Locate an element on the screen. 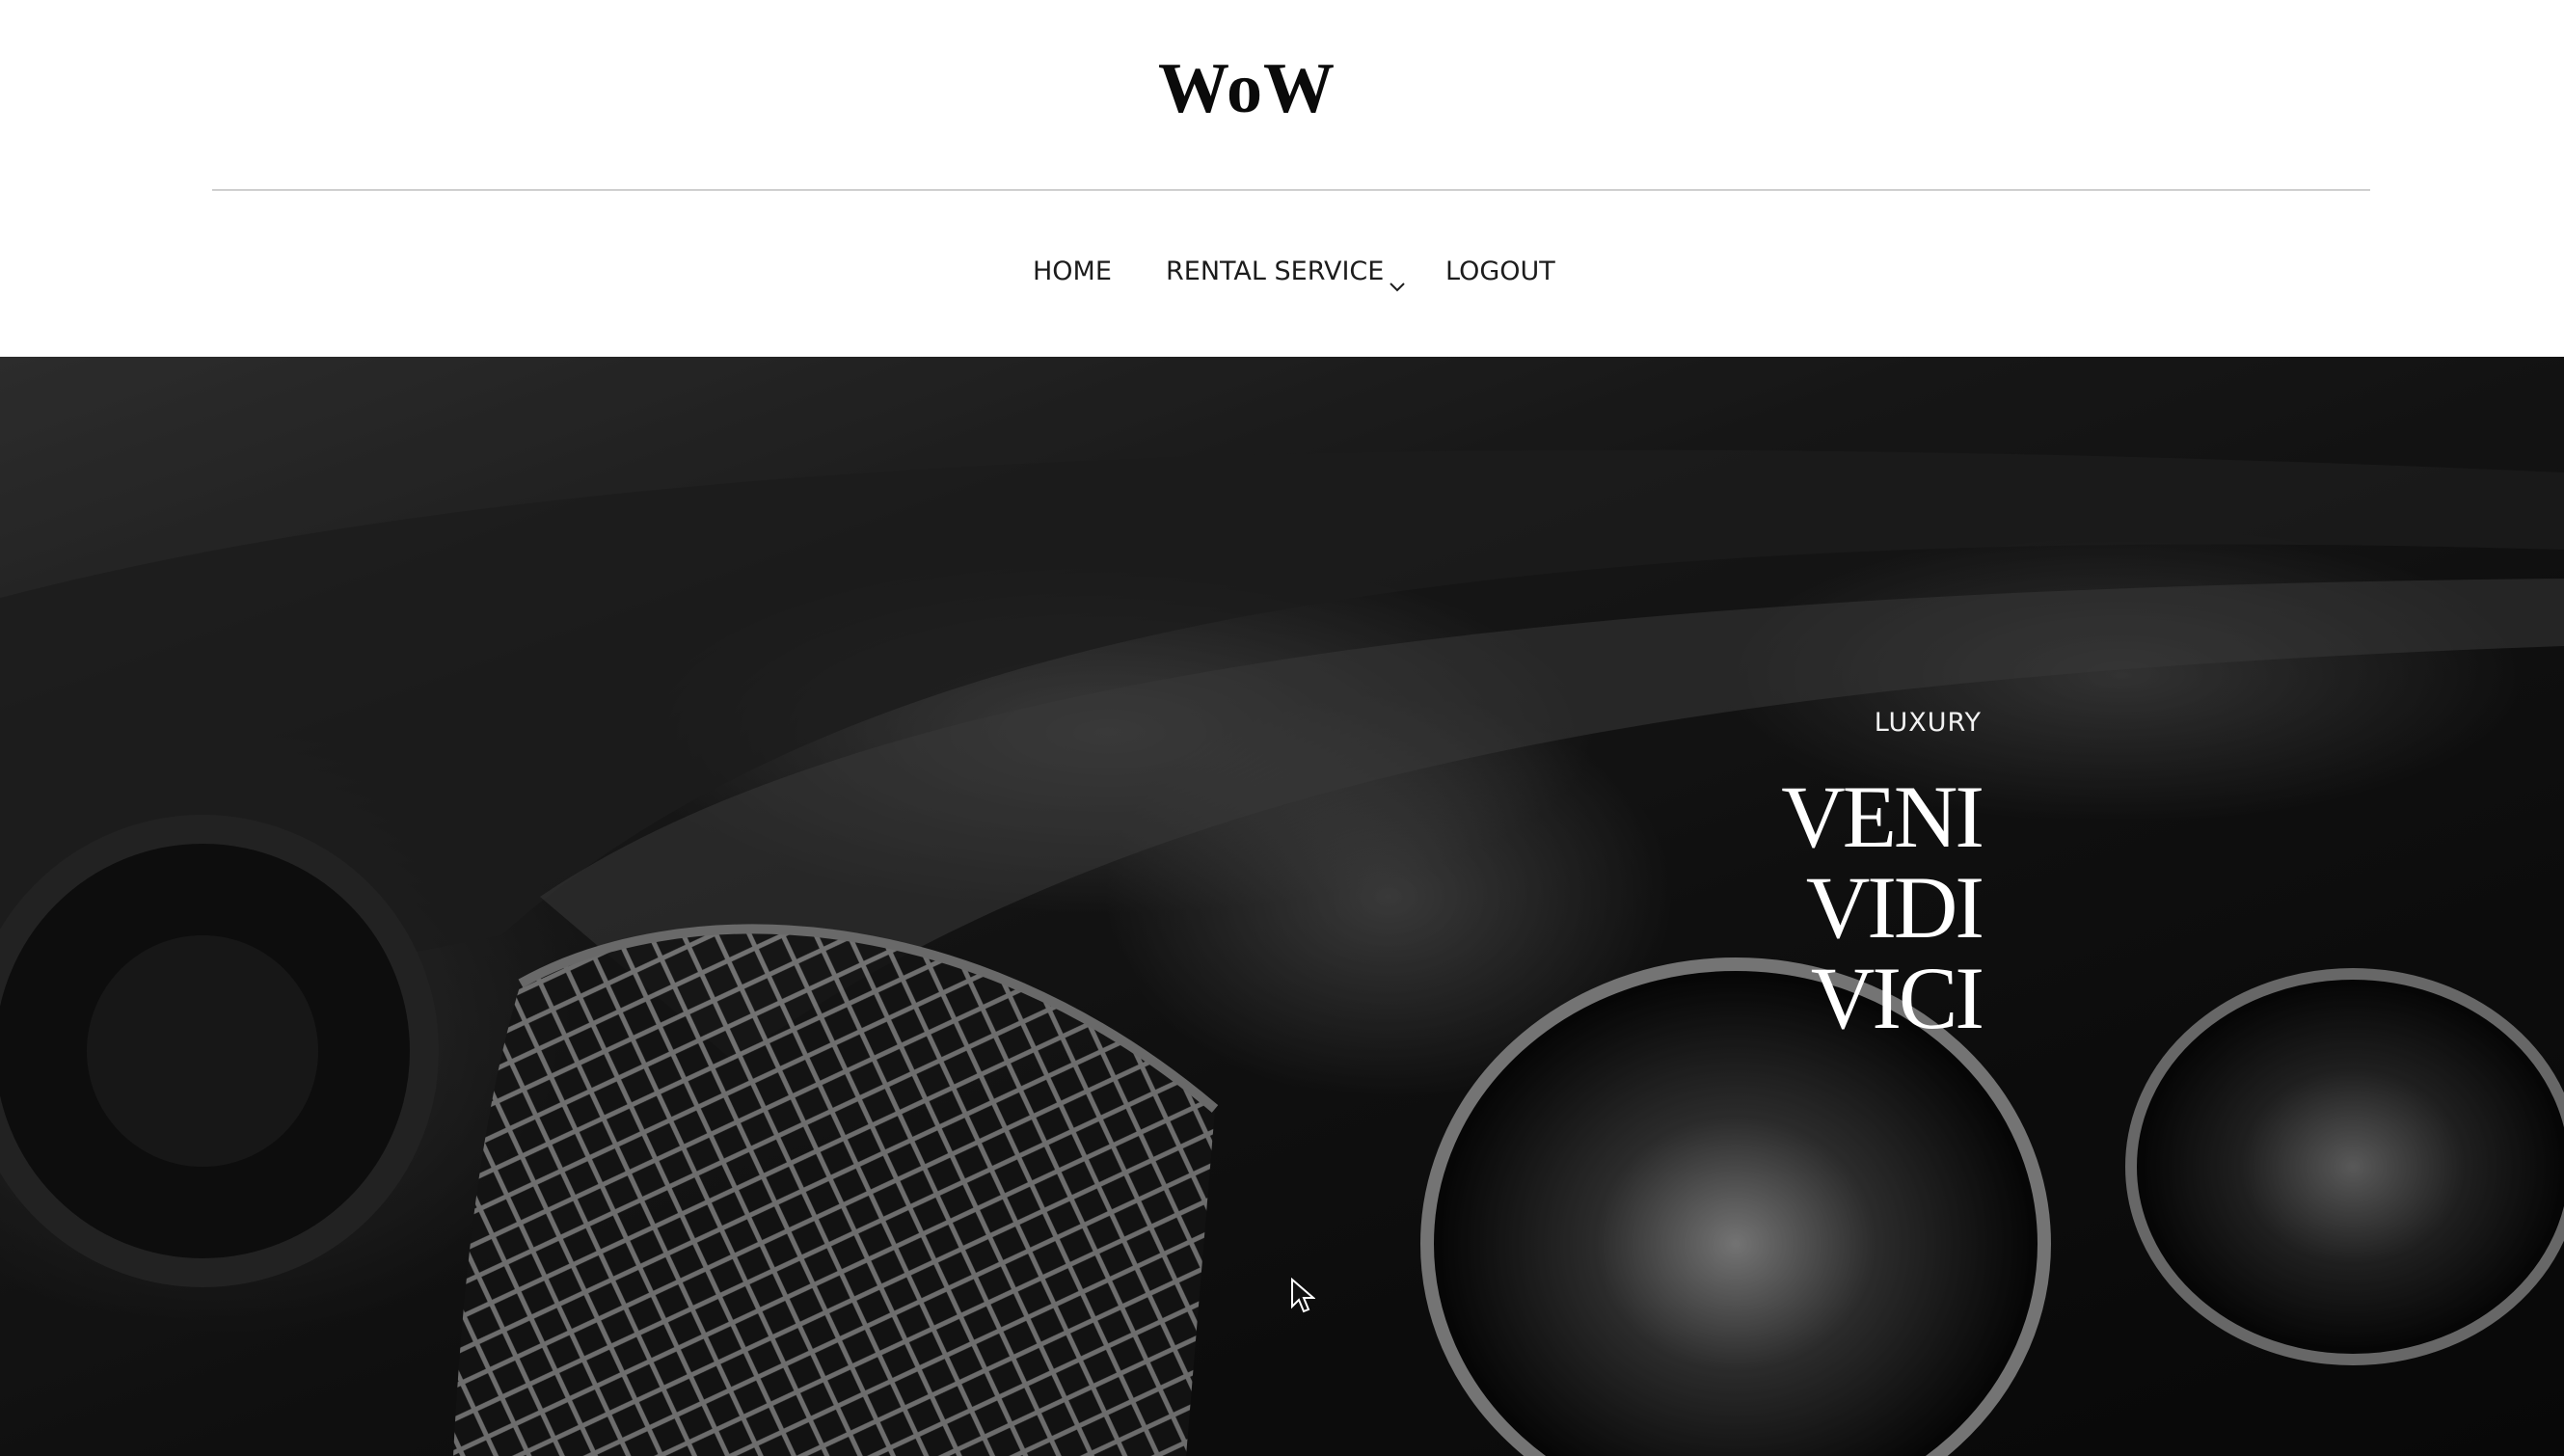  main-nav: HOME RENTAL SERVICE LOGOUT is located at coordinates (1282, 272).